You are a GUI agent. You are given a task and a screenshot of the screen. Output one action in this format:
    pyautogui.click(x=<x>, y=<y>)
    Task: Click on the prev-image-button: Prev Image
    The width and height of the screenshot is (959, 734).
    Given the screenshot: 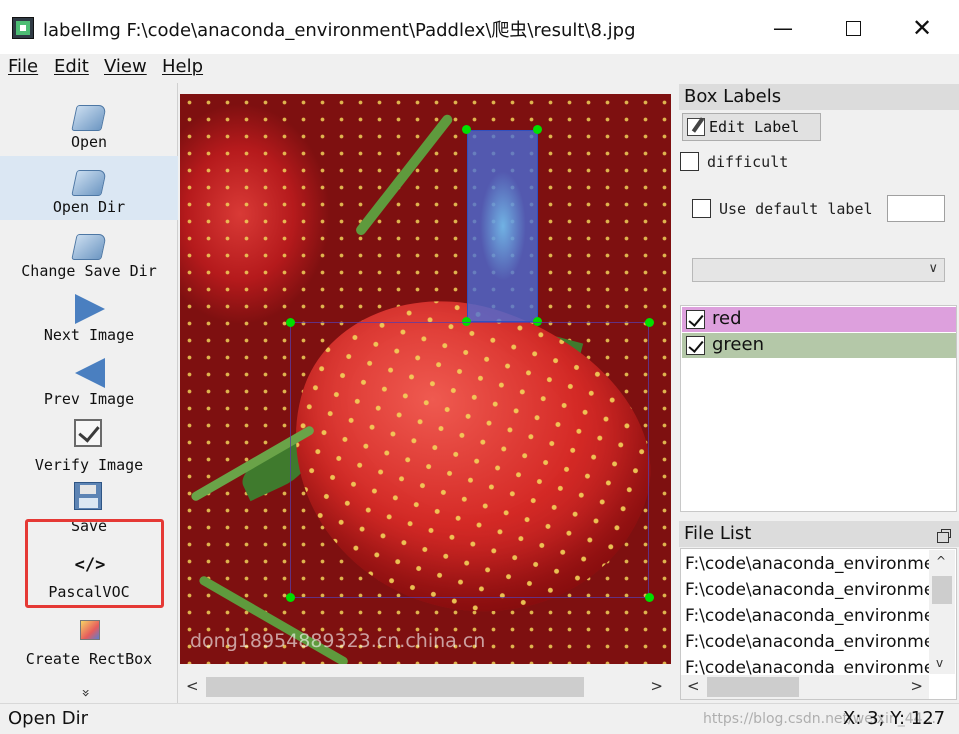 What is the action you would take?
    pyautogui.click(x=89, y=380)
    